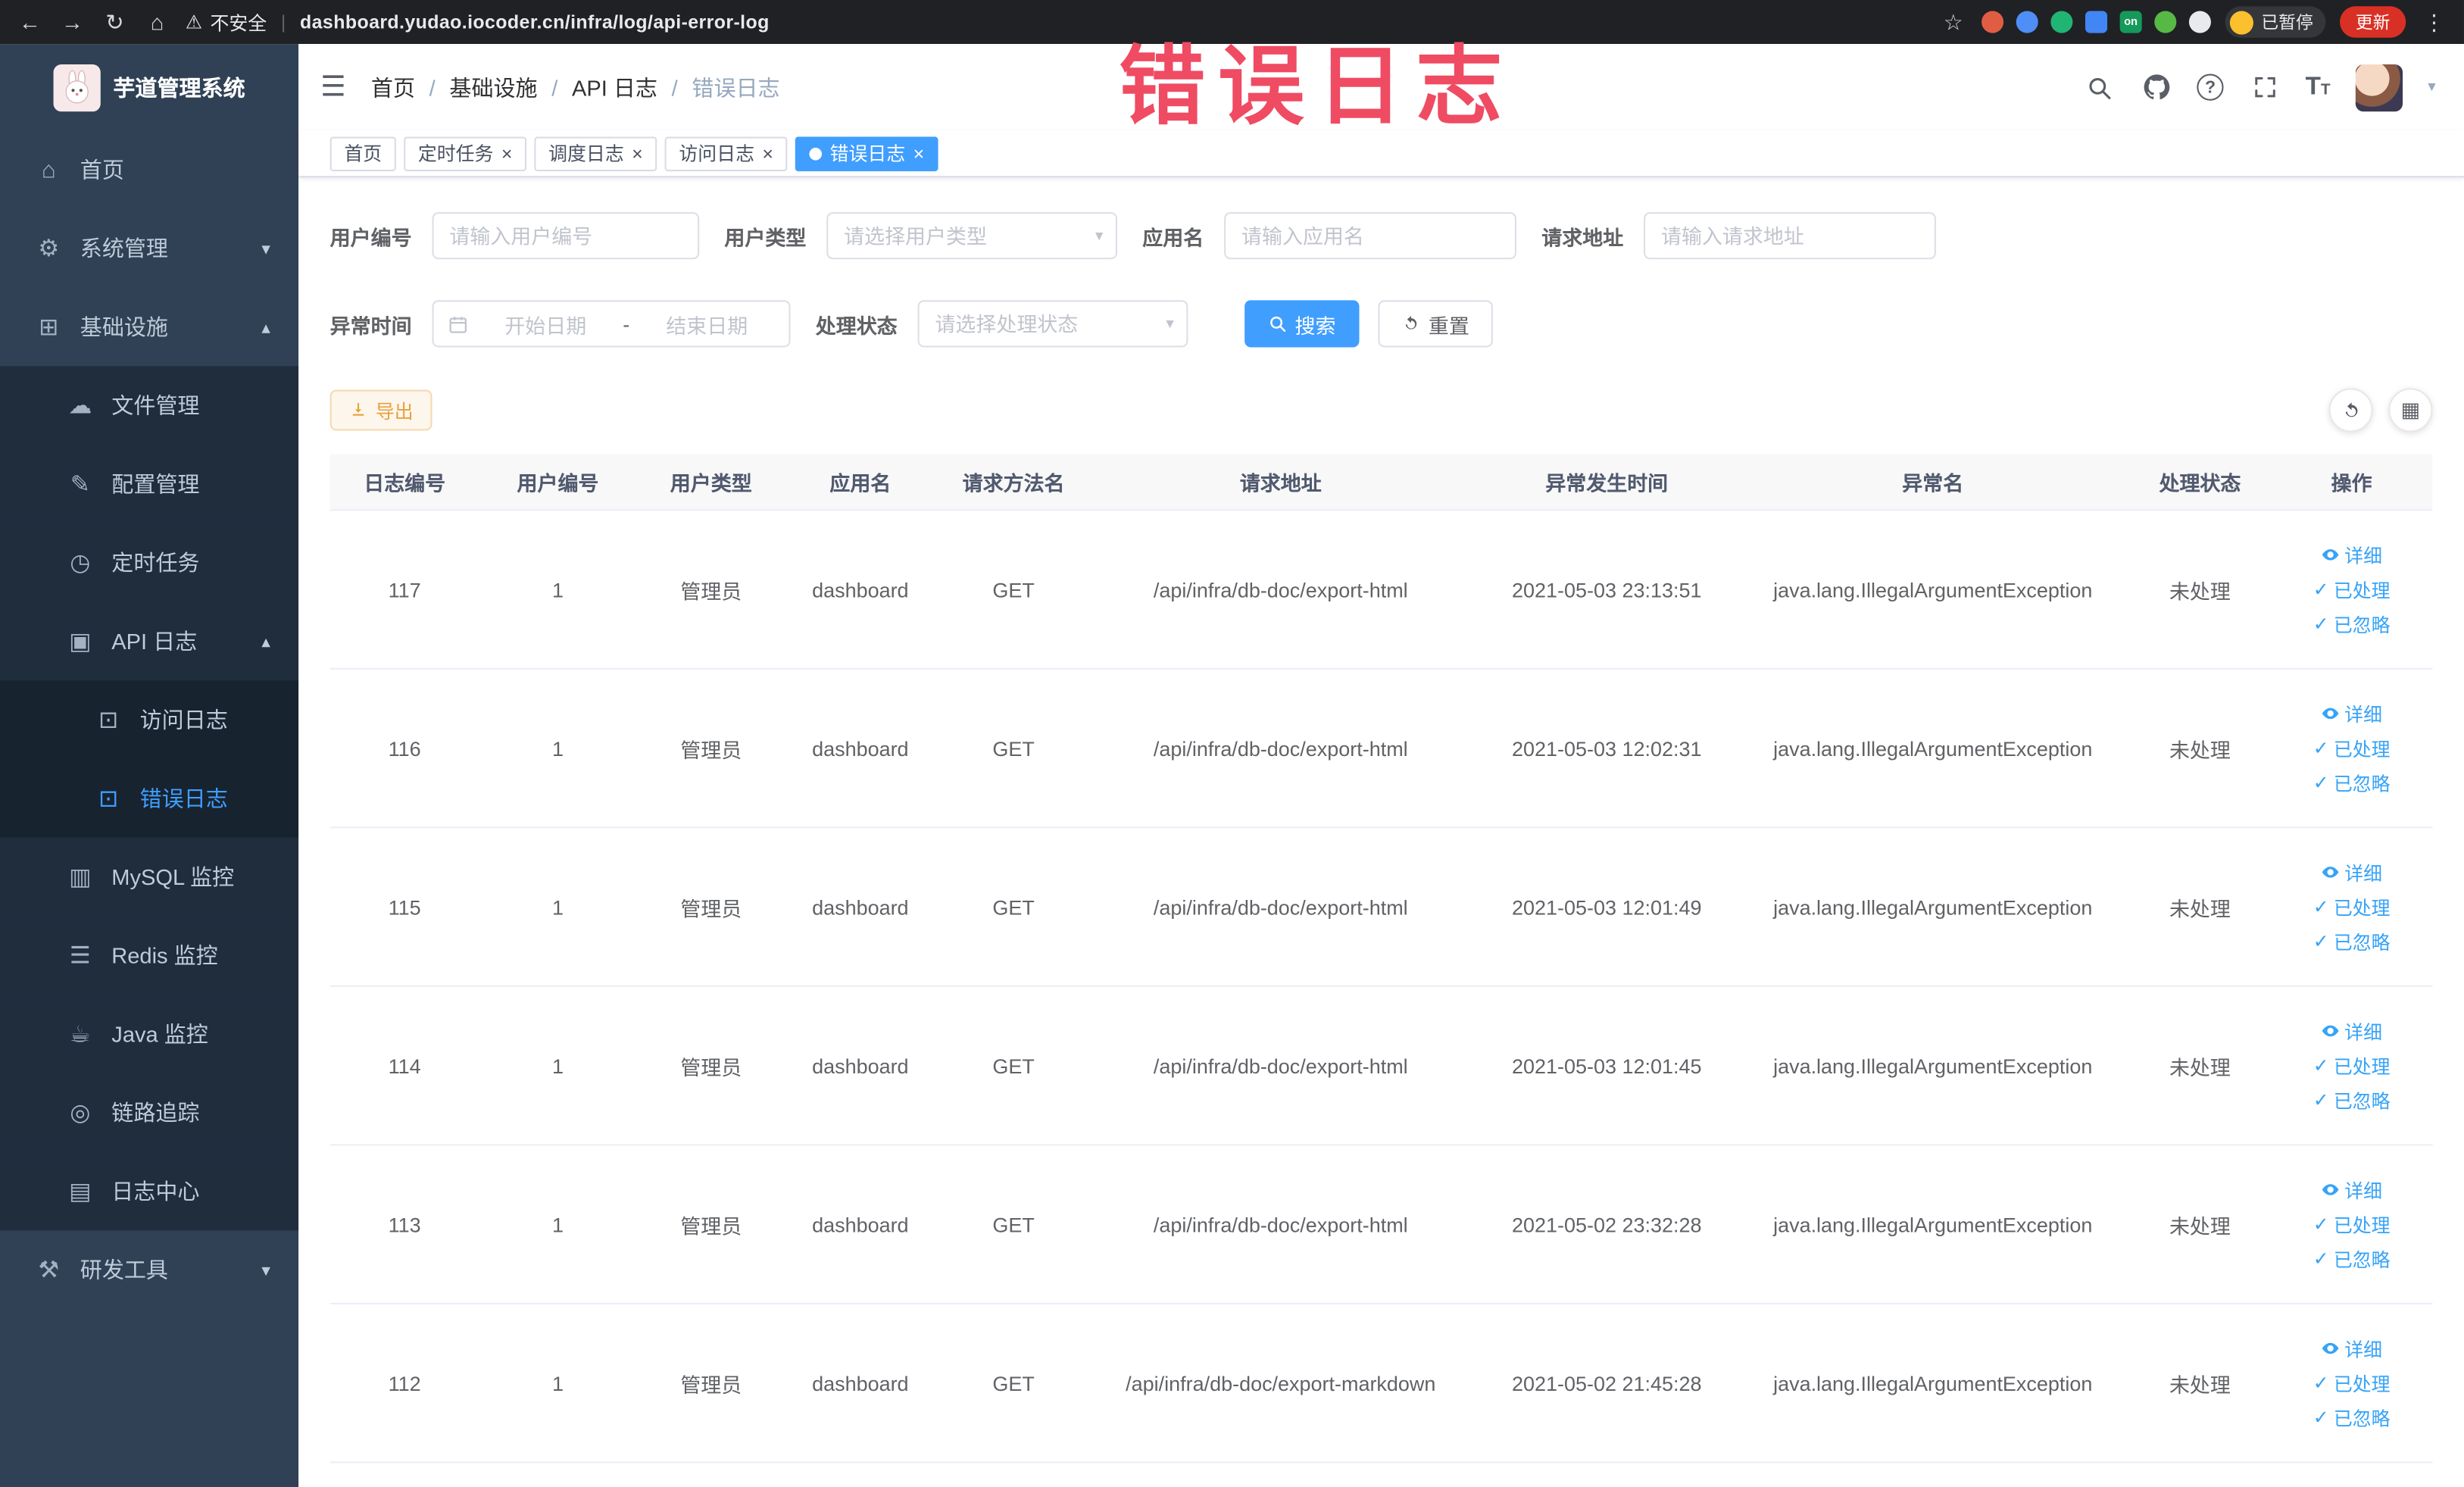 This screenshot has height=1487, width=2464. What do you see at coordinates (370, 325) in the screenshot?
I see `exception-time-label: 异常时间` at bounding box center [370, 325].